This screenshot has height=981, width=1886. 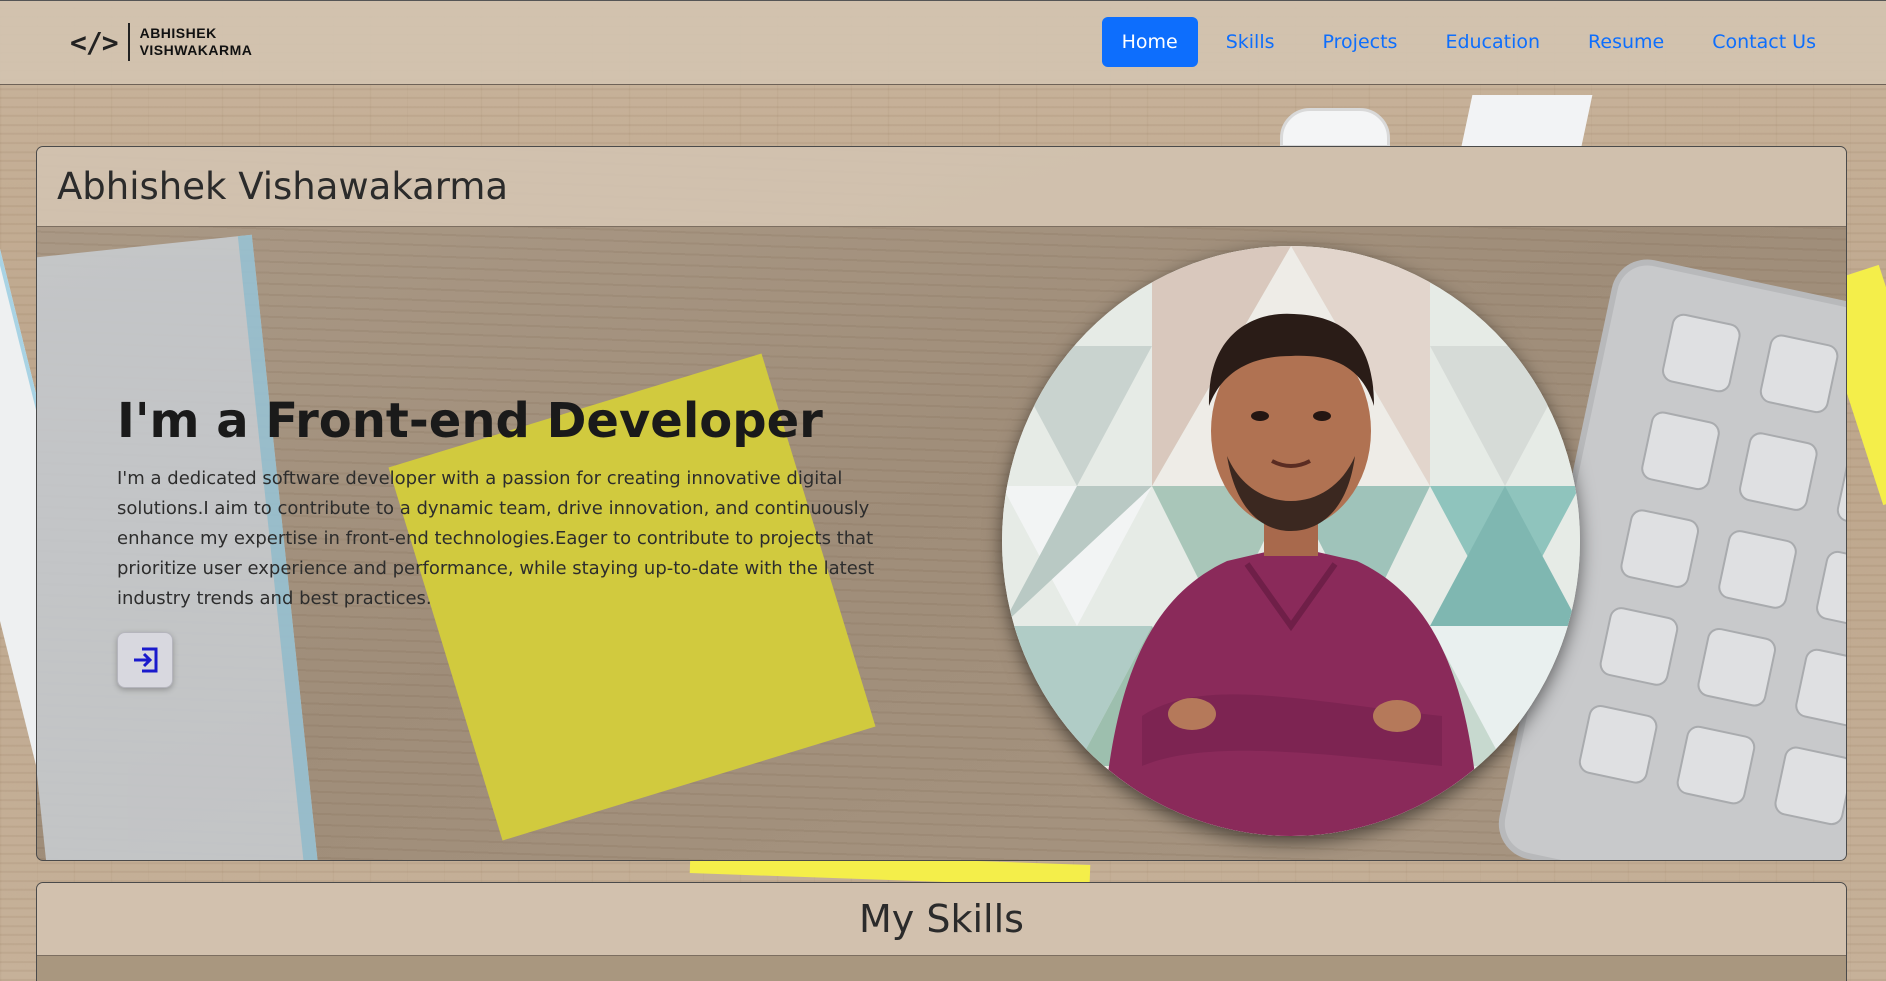 I want to click on code-icon: </>, so click(x=94, y=42).